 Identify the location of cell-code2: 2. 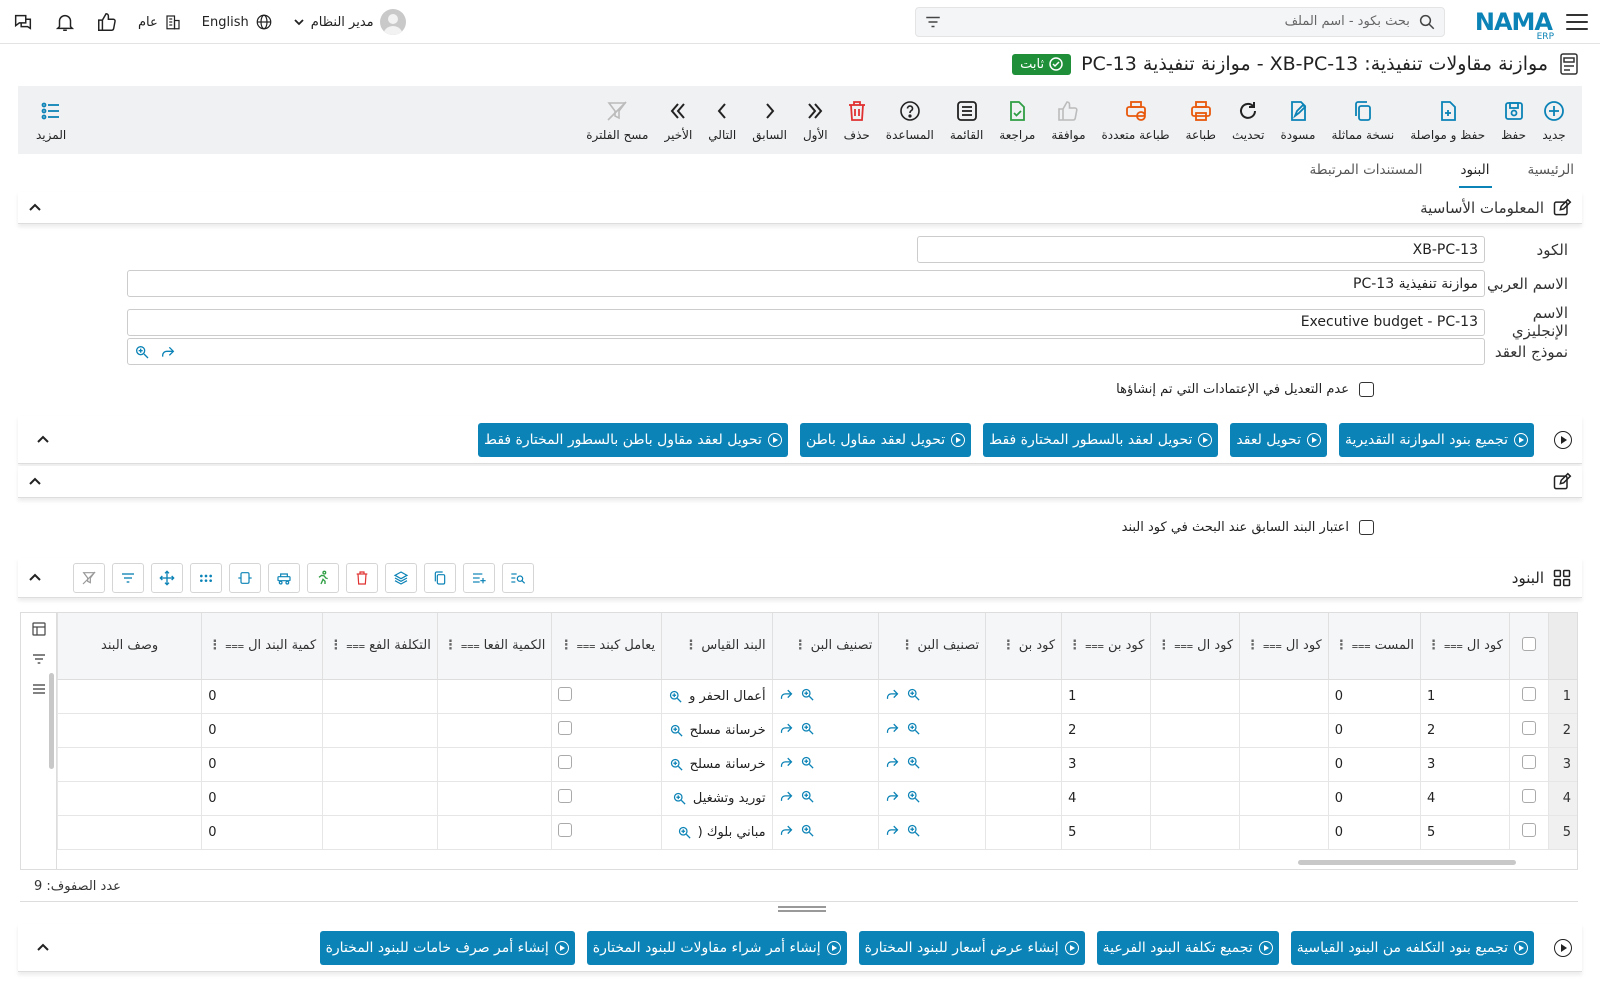
(1106, 730).